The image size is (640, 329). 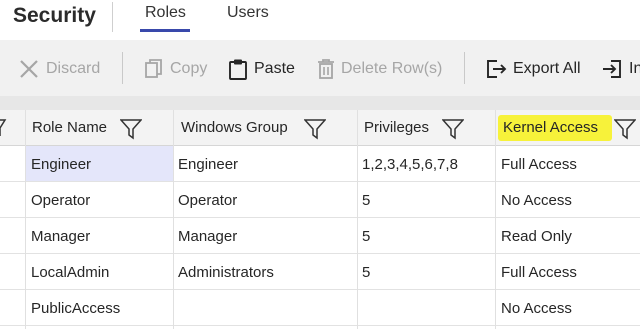 I want to click on column-header-privileges: Privileges, so click(x=426, y=128).